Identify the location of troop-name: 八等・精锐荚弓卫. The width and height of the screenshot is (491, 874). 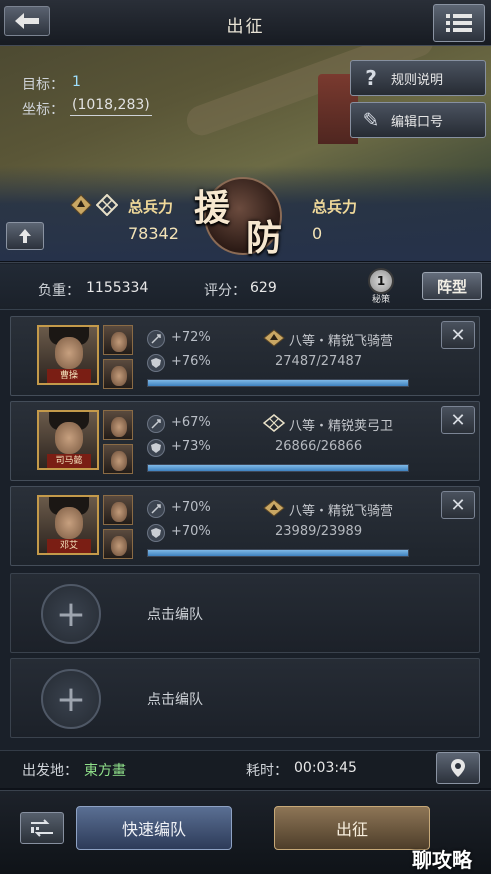
(341, 426).